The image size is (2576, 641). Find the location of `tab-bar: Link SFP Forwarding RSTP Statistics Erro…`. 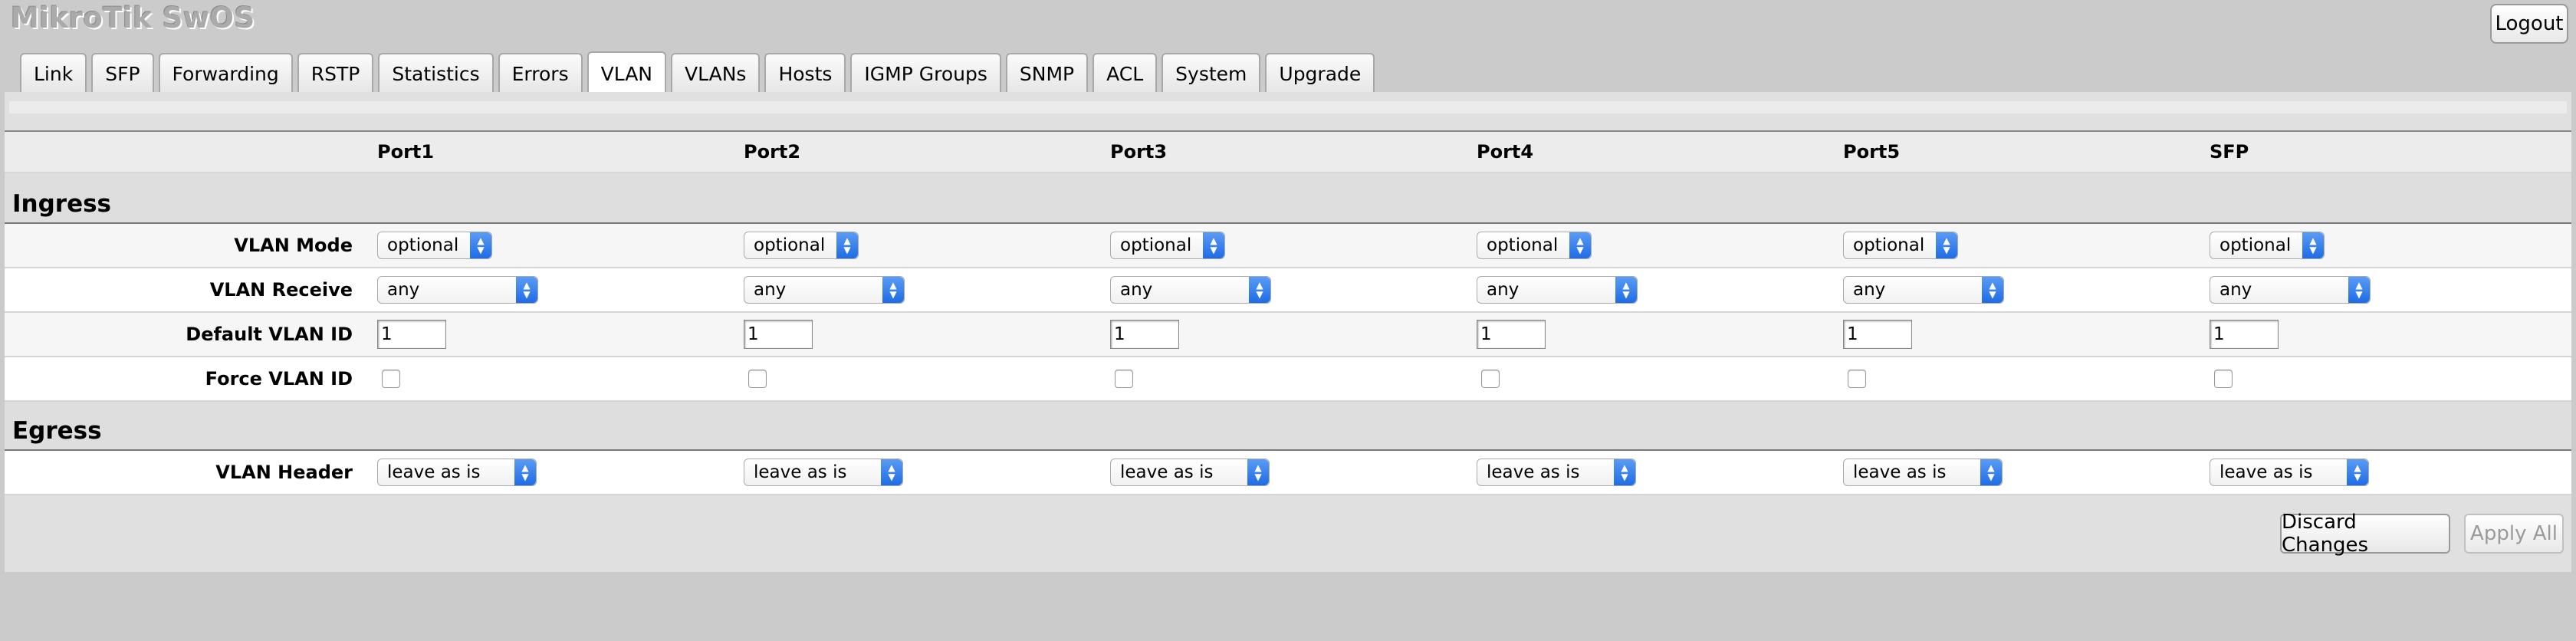

tab-bar: Link SFP Forwarding RSTP Statistics Erro… is located at coordinates (698, 72).